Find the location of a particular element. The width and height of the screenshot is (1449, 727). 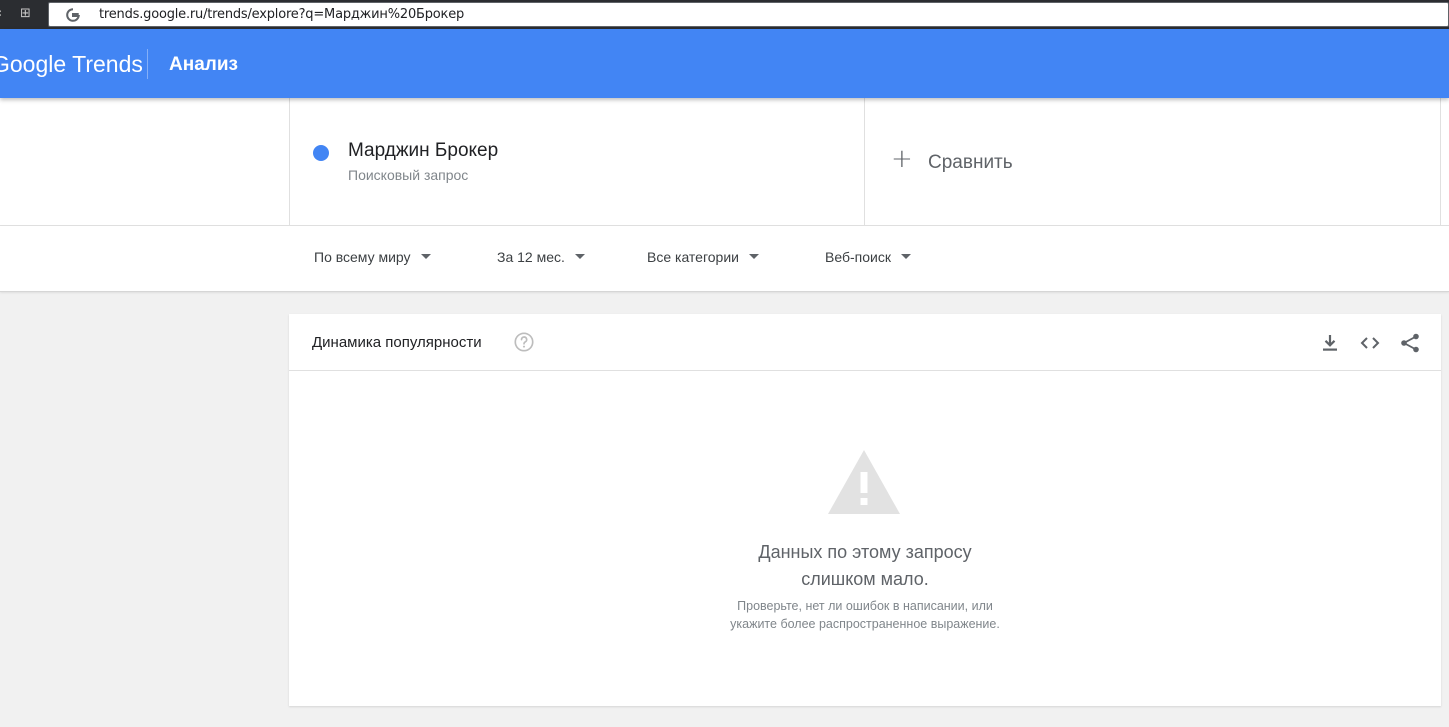

card-title: Динамика популярности is located at coordinates (397, 342).